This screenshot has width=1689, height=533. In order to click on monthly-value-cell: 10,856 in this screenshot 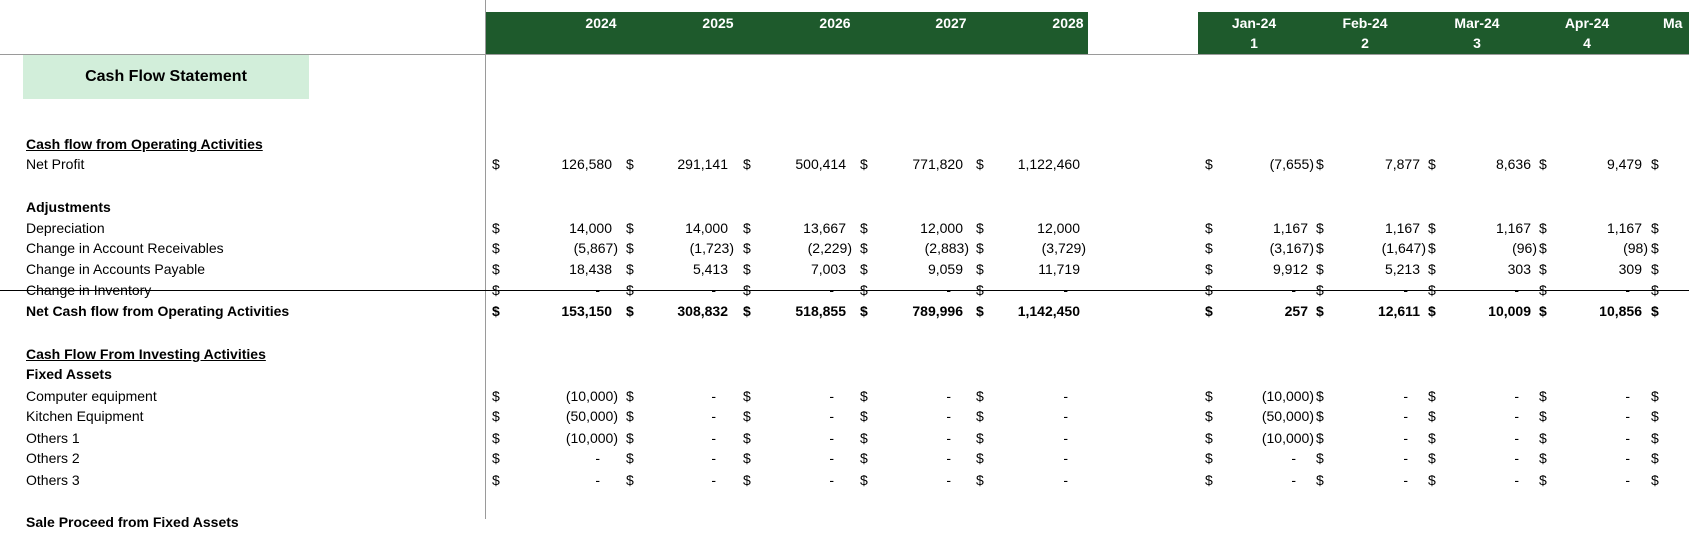, I will do `click(1587, 311)`.